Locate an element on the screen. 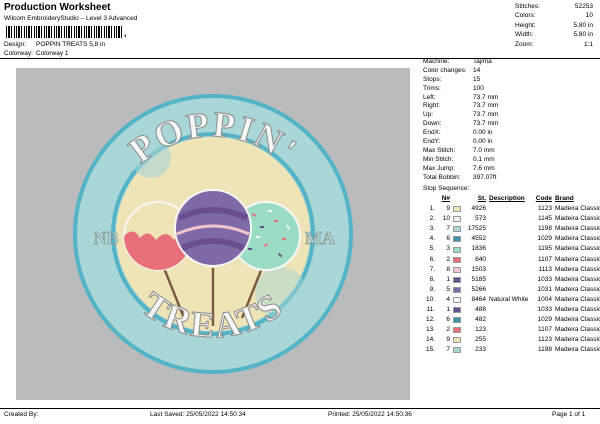 The image size is (600, 424). worksheet-title: Production Worksheet is located at coordinates (57, 7).